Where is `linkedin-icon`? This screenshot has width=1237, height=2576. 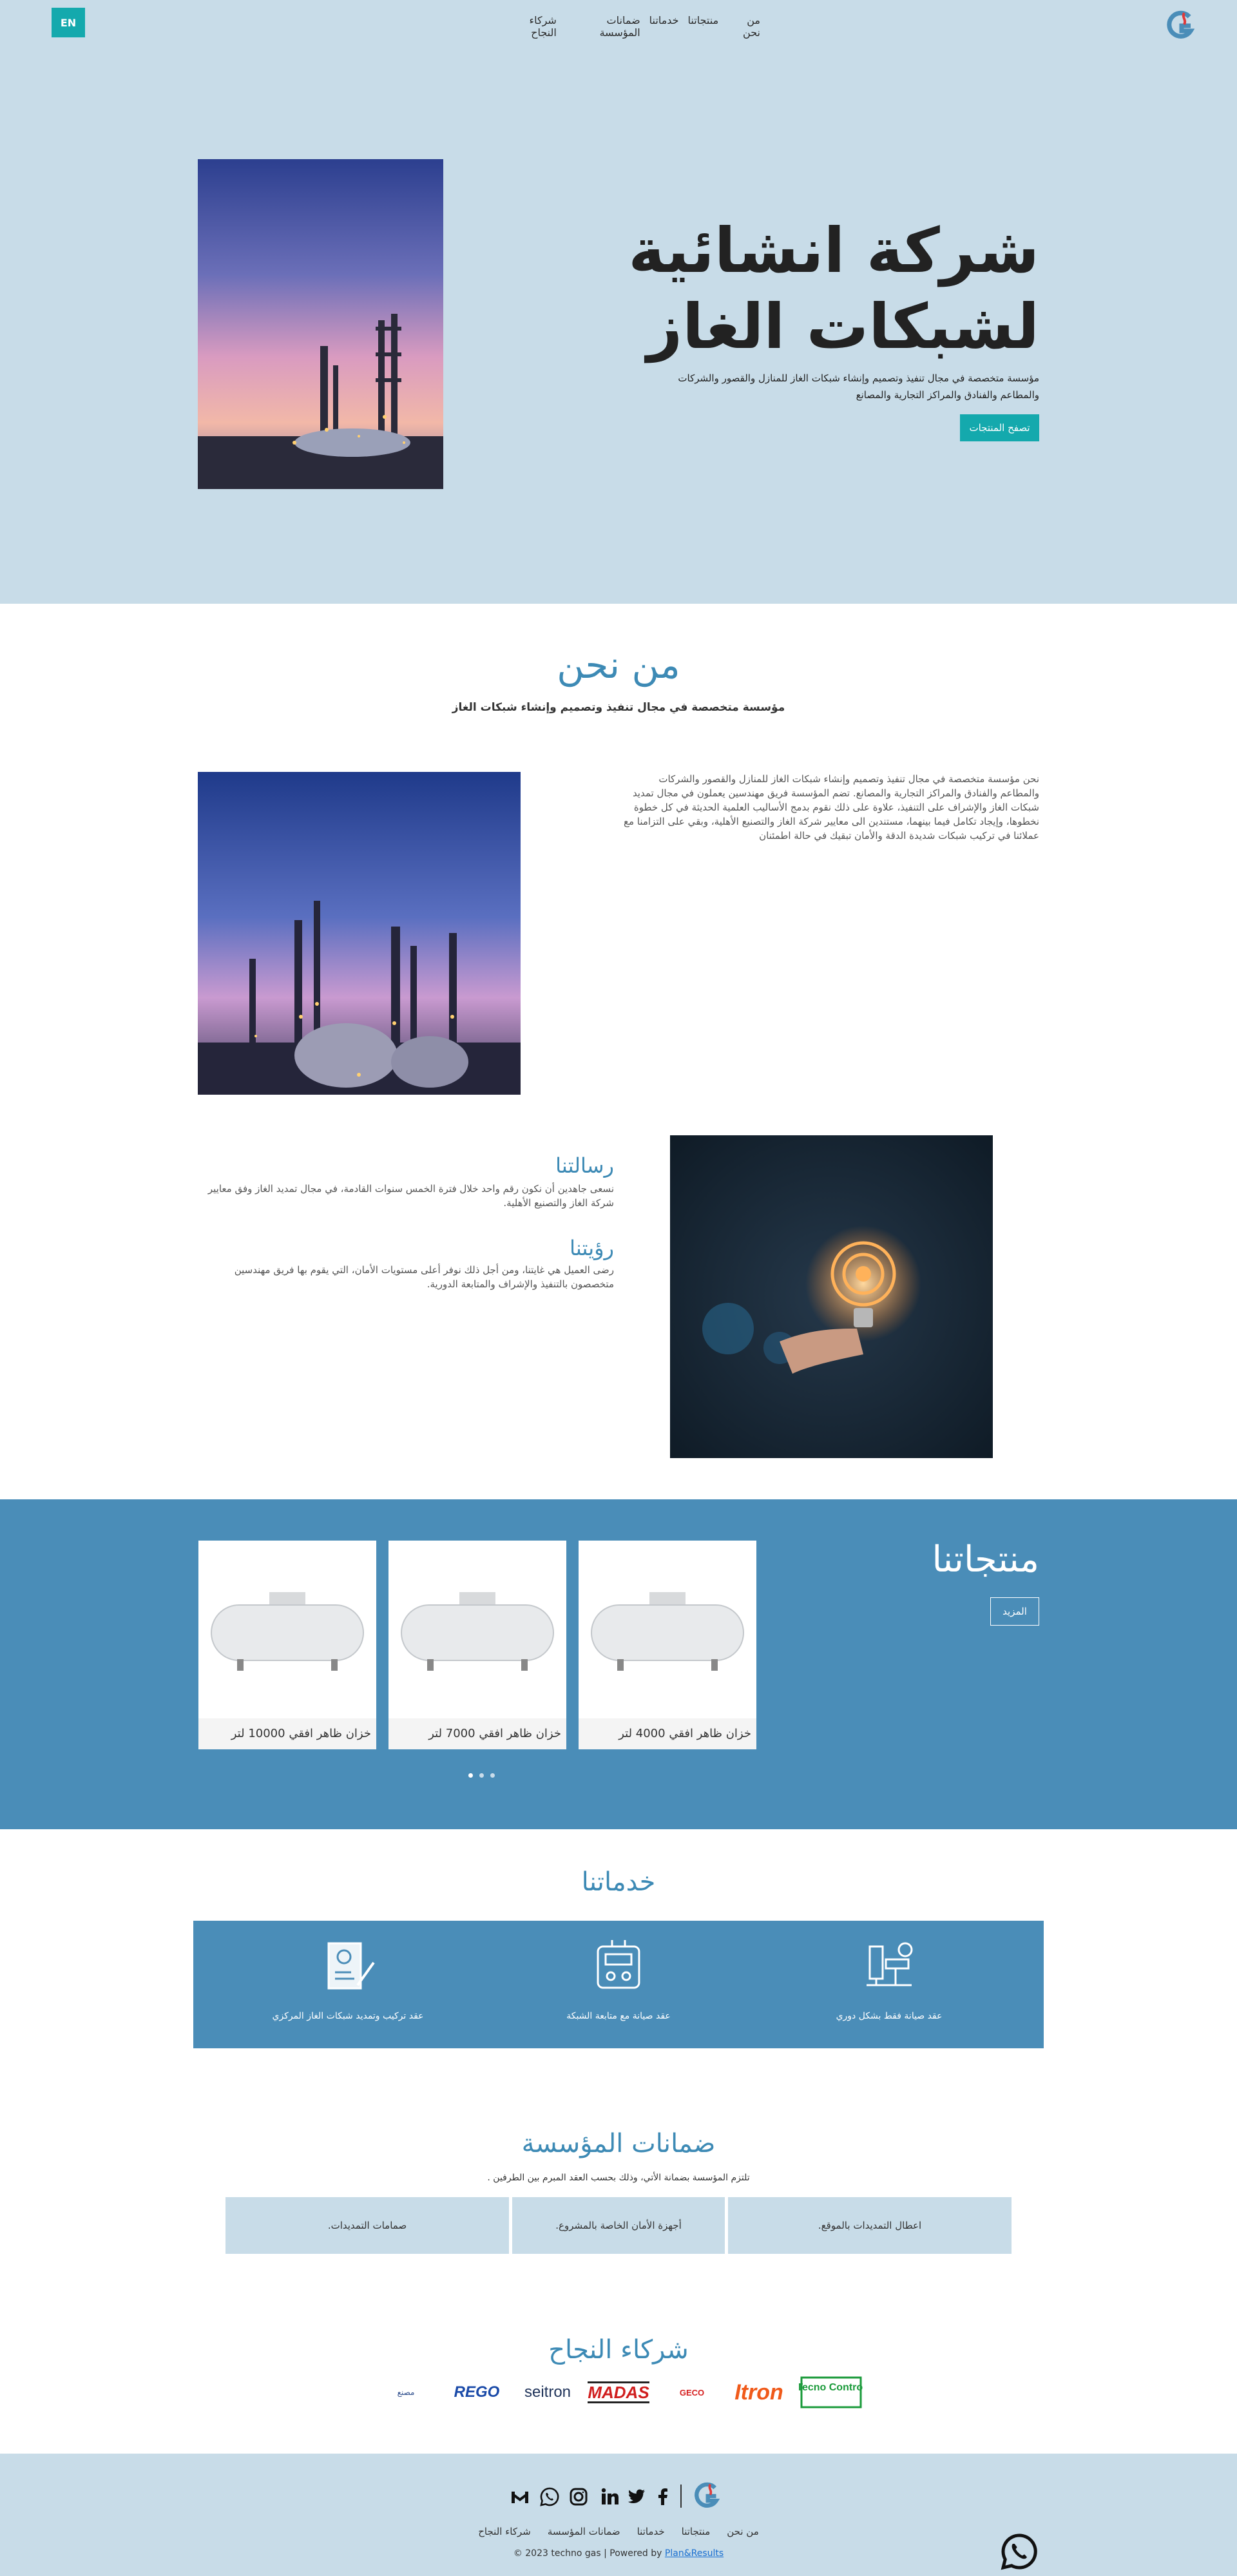 linkedin-icon is located at coordinates (610, 2497).